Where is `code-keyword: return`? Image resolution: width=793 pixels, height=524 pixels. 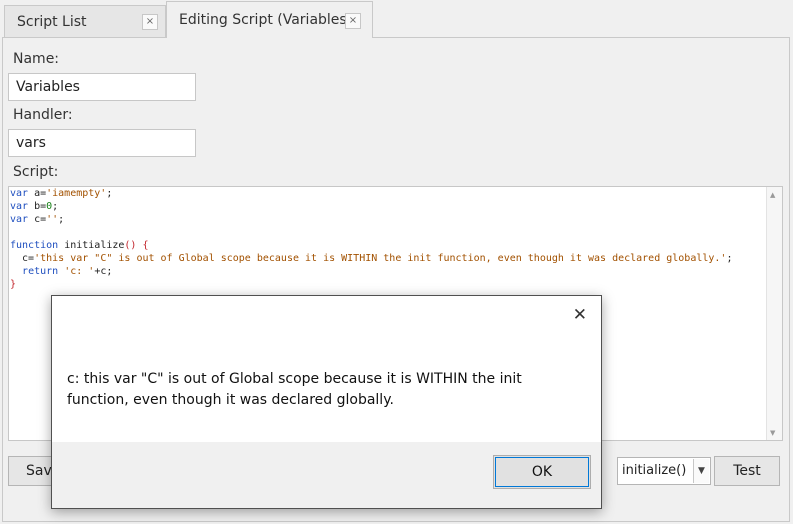
code-keyword: return is located at coordinates (40, 271).